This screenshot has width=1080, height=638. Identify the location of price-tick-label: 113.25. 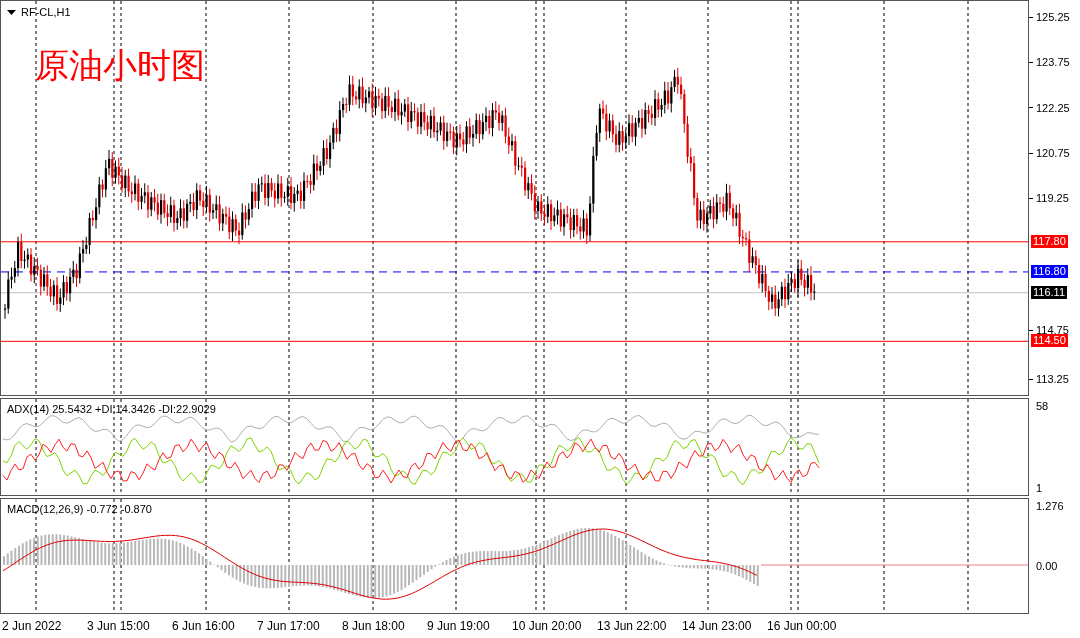
(1052, 380).